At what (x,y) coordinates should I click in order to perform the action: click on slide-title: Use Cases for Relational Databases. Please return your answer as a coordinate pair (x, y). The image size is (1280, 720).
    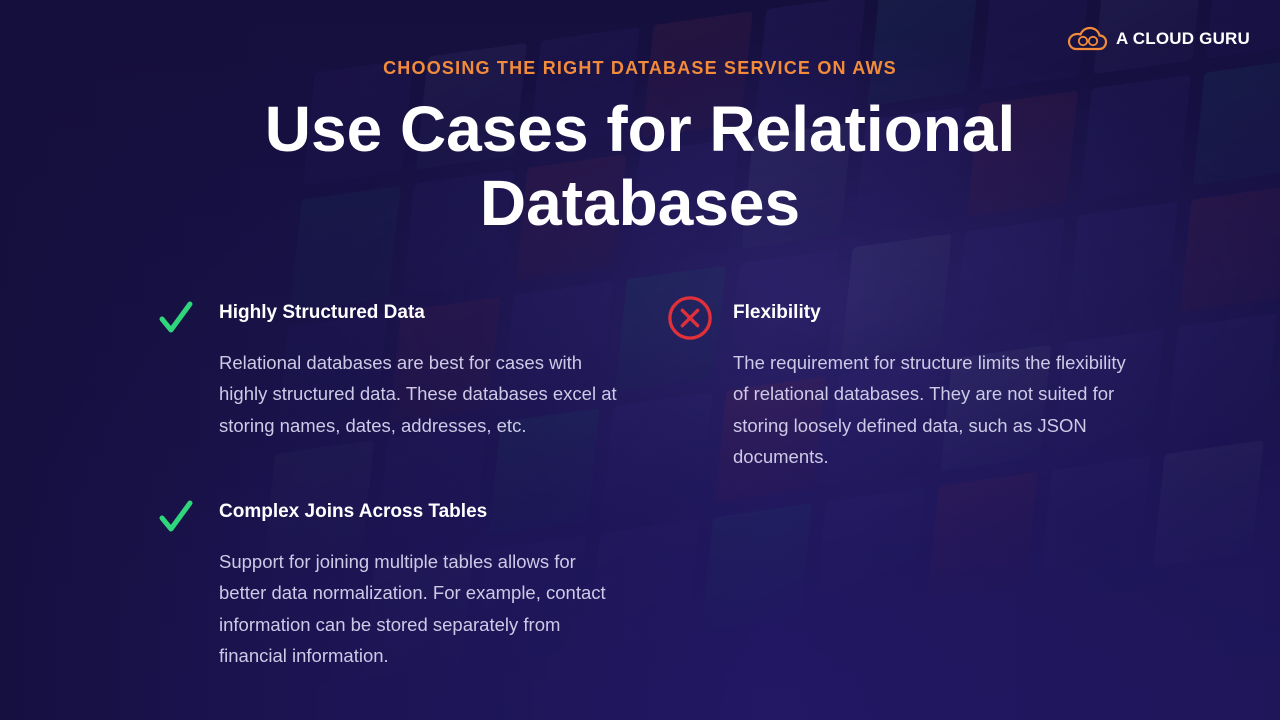
    Looking at the image, I should click on (640, 166).